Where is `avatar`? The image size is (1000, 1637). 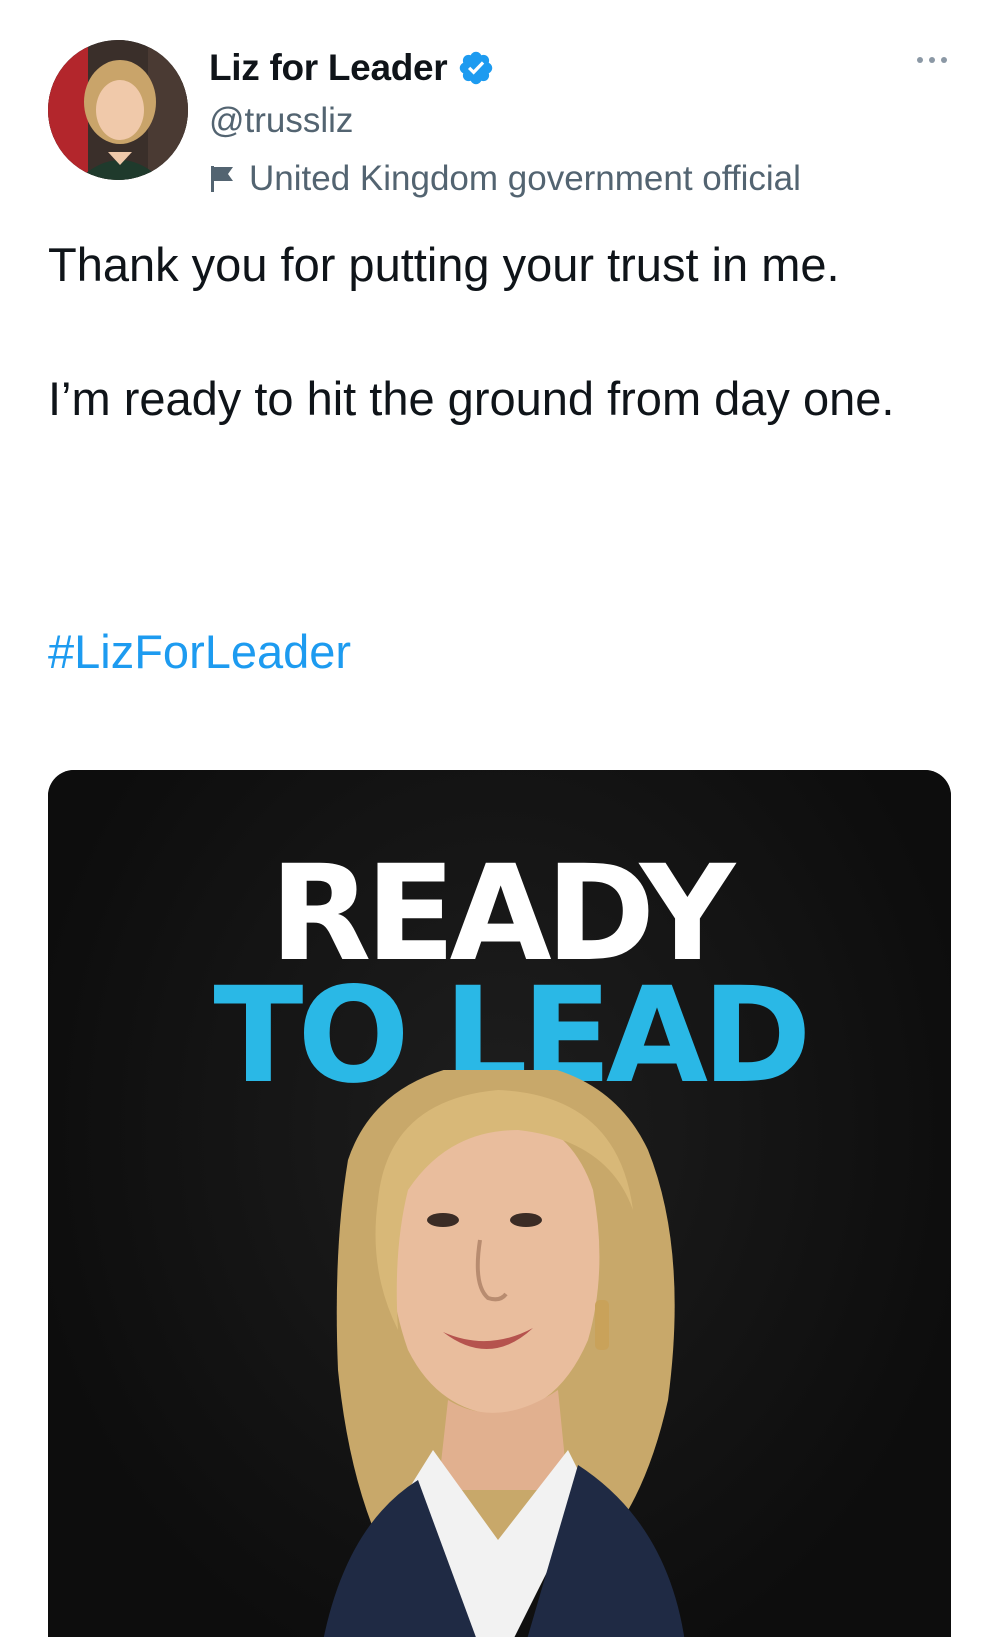
avatar is located at coordinates (118, 110).